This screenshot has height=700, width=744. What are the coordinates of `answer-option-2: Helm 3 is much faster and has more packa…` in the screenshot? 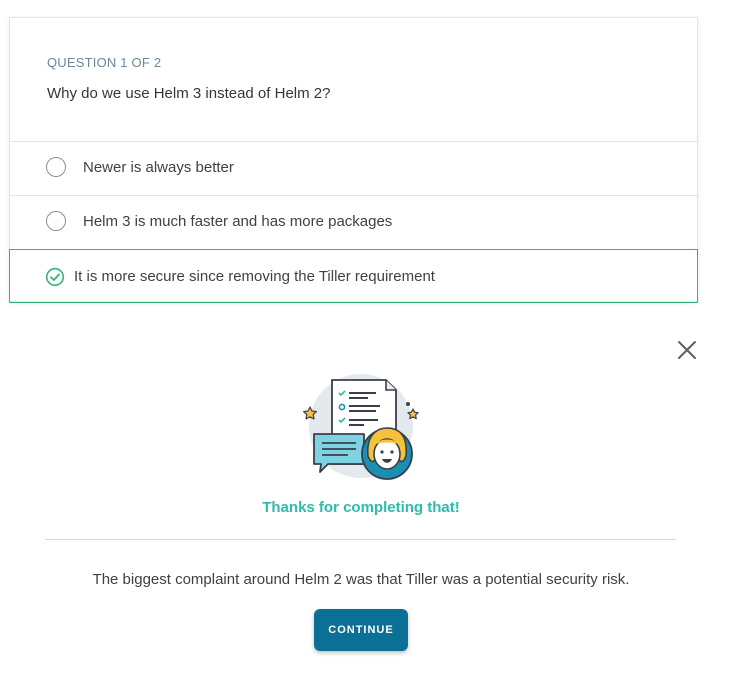 It's located at (354, 222).